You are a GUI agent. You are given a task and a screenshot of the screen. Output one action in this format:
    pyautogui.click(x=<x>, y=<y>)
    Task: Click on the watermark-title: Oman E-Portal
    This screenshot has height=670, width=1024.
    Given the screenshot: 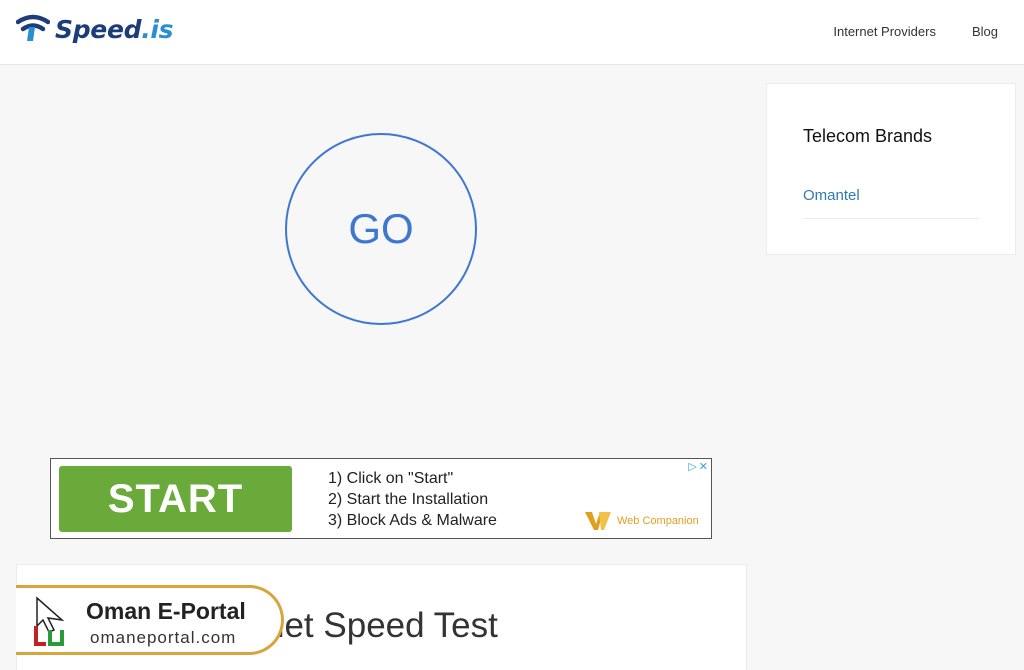 What is the action you would take?
    pyautogui.click(x=166, y=611)
    